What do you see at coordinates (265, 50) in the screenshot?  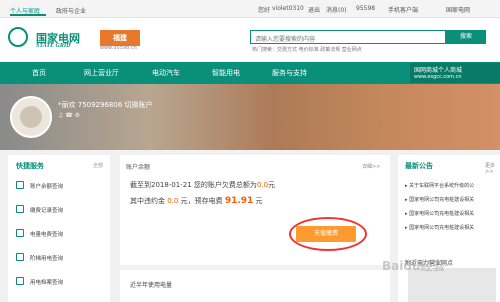 I see `hot-search-label: 热门搜索：` at bounding box center [265, 50].